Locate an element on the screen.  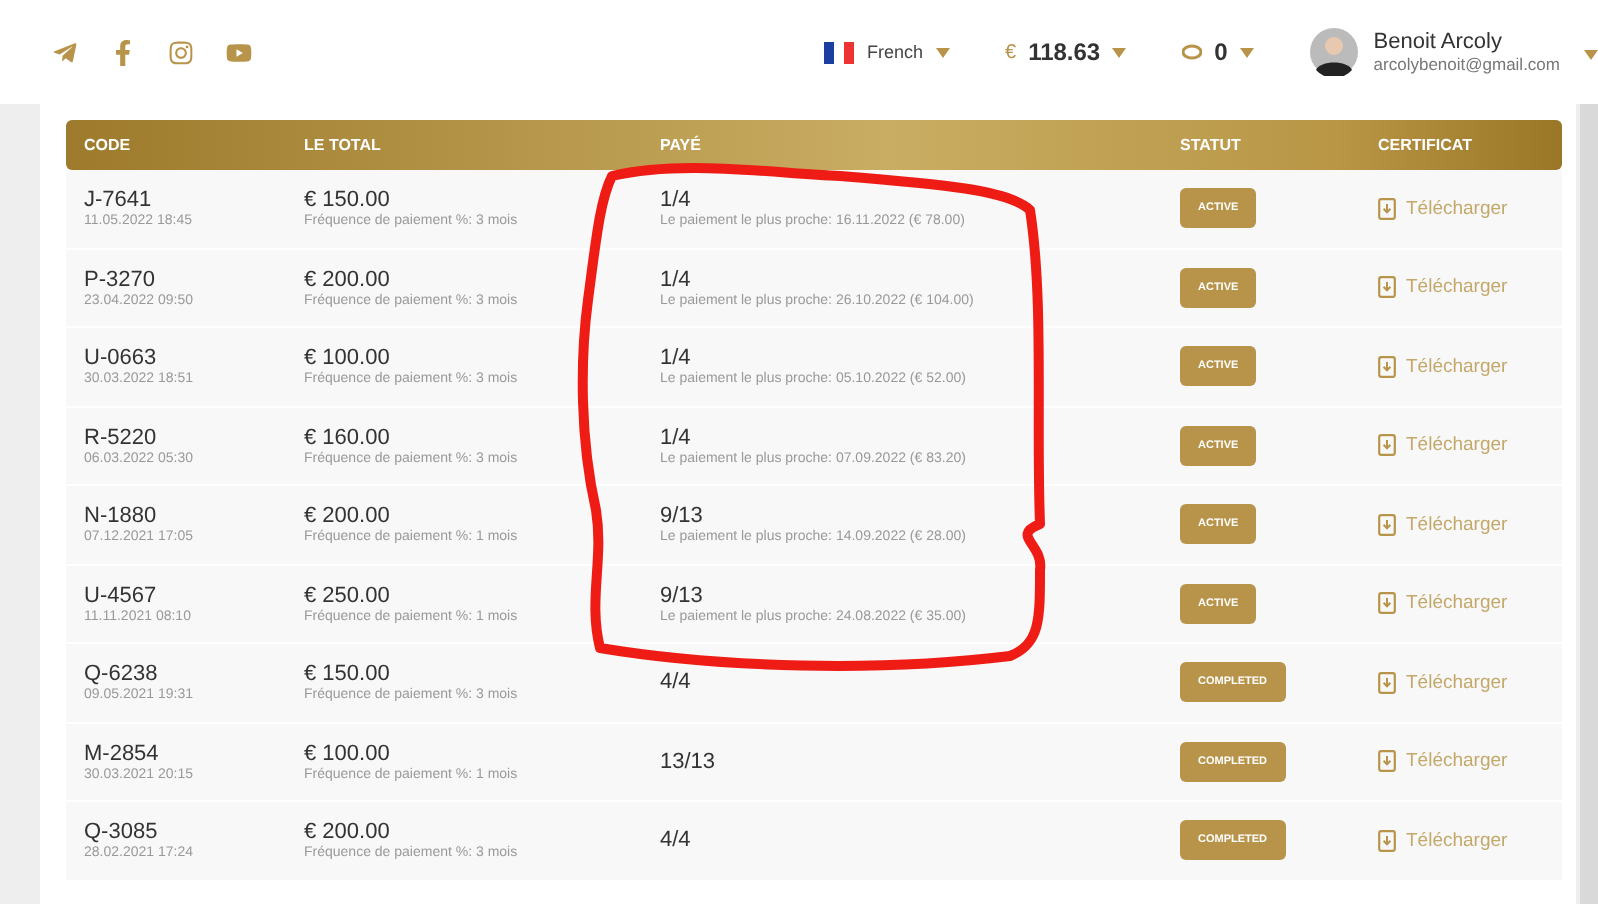
scrollbar is located at coordinates (1589, 504).